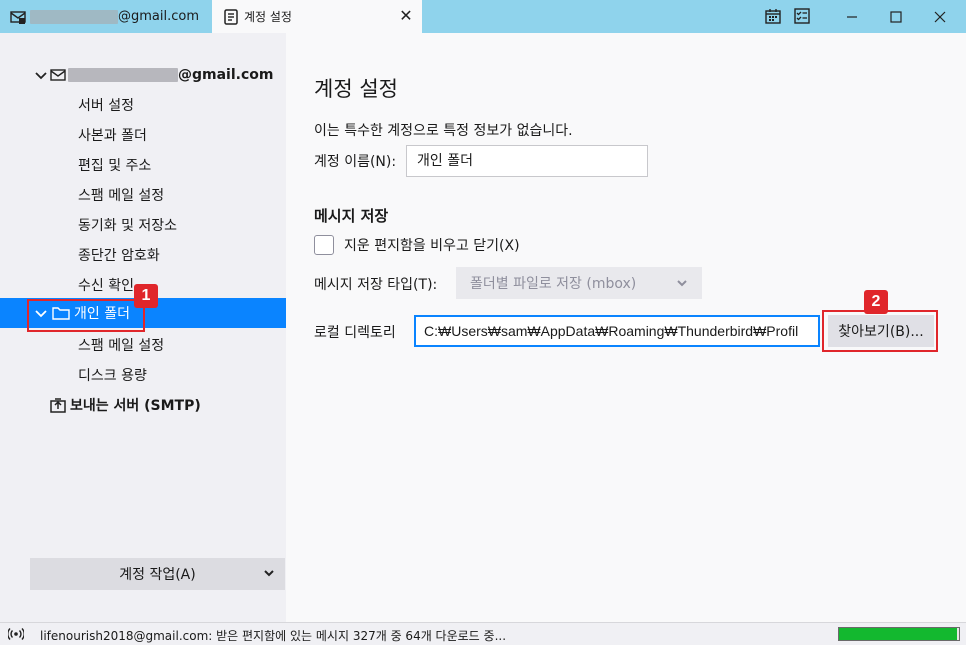  Describe the element at coordinates (432, 246) in the screenshot. I see `empty-trash-label: 지운 편지함을 비우고 닫기(X)` at that location.